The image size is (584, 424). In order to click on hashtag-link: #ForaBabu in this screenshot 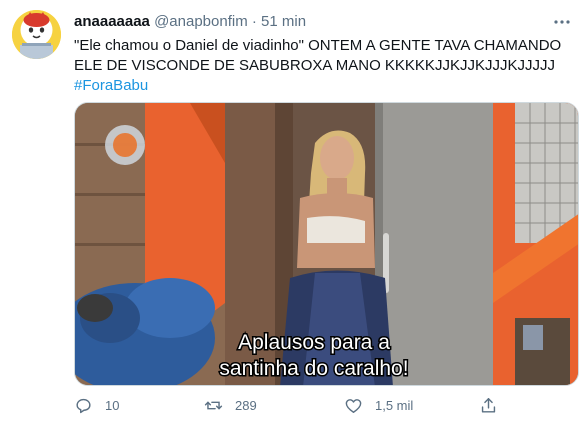, I will do `click(111, 85)`.